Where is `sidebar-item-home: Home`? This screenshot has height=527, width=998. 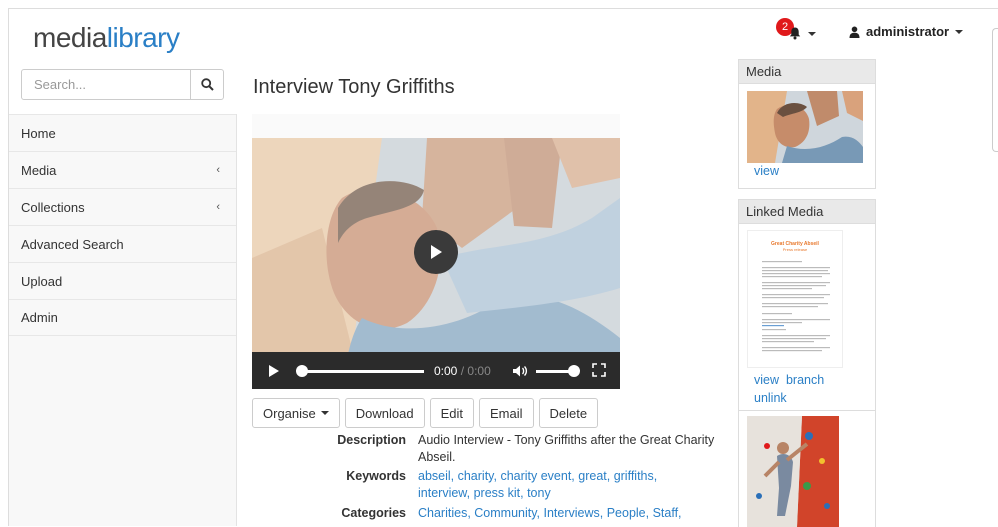
sidebar-item-home: Home is located at coordinates (122, 132).